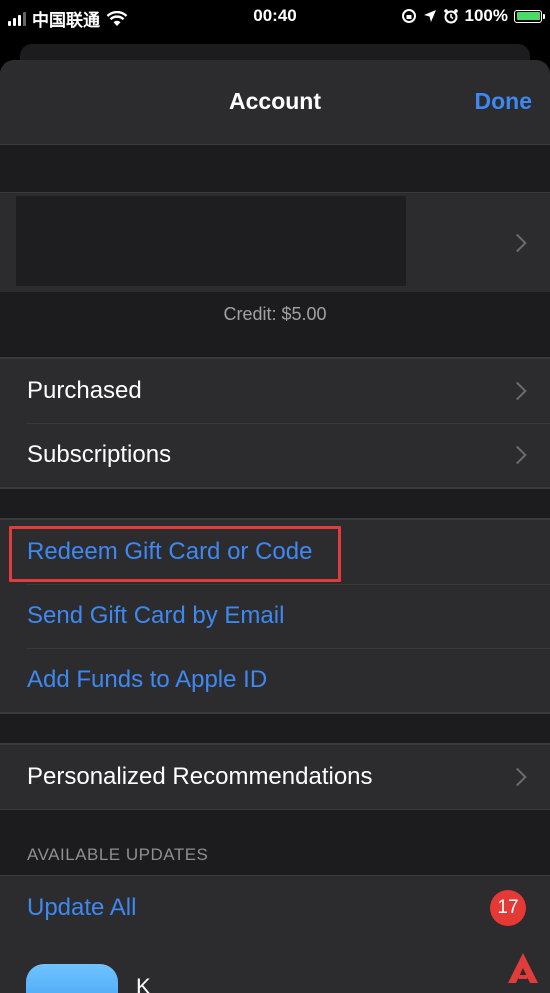 This screenshot has width=550, height=993. I want to click on alarm-icon, so click(450, 16).